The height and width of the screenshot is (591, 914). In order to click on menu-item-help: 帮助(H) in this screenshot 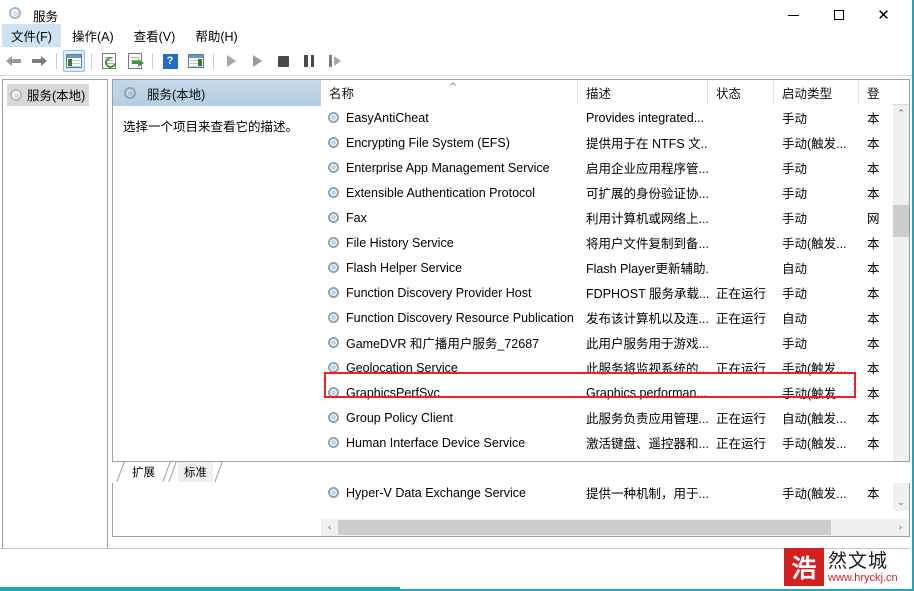, I will do `click(216, 36)`.